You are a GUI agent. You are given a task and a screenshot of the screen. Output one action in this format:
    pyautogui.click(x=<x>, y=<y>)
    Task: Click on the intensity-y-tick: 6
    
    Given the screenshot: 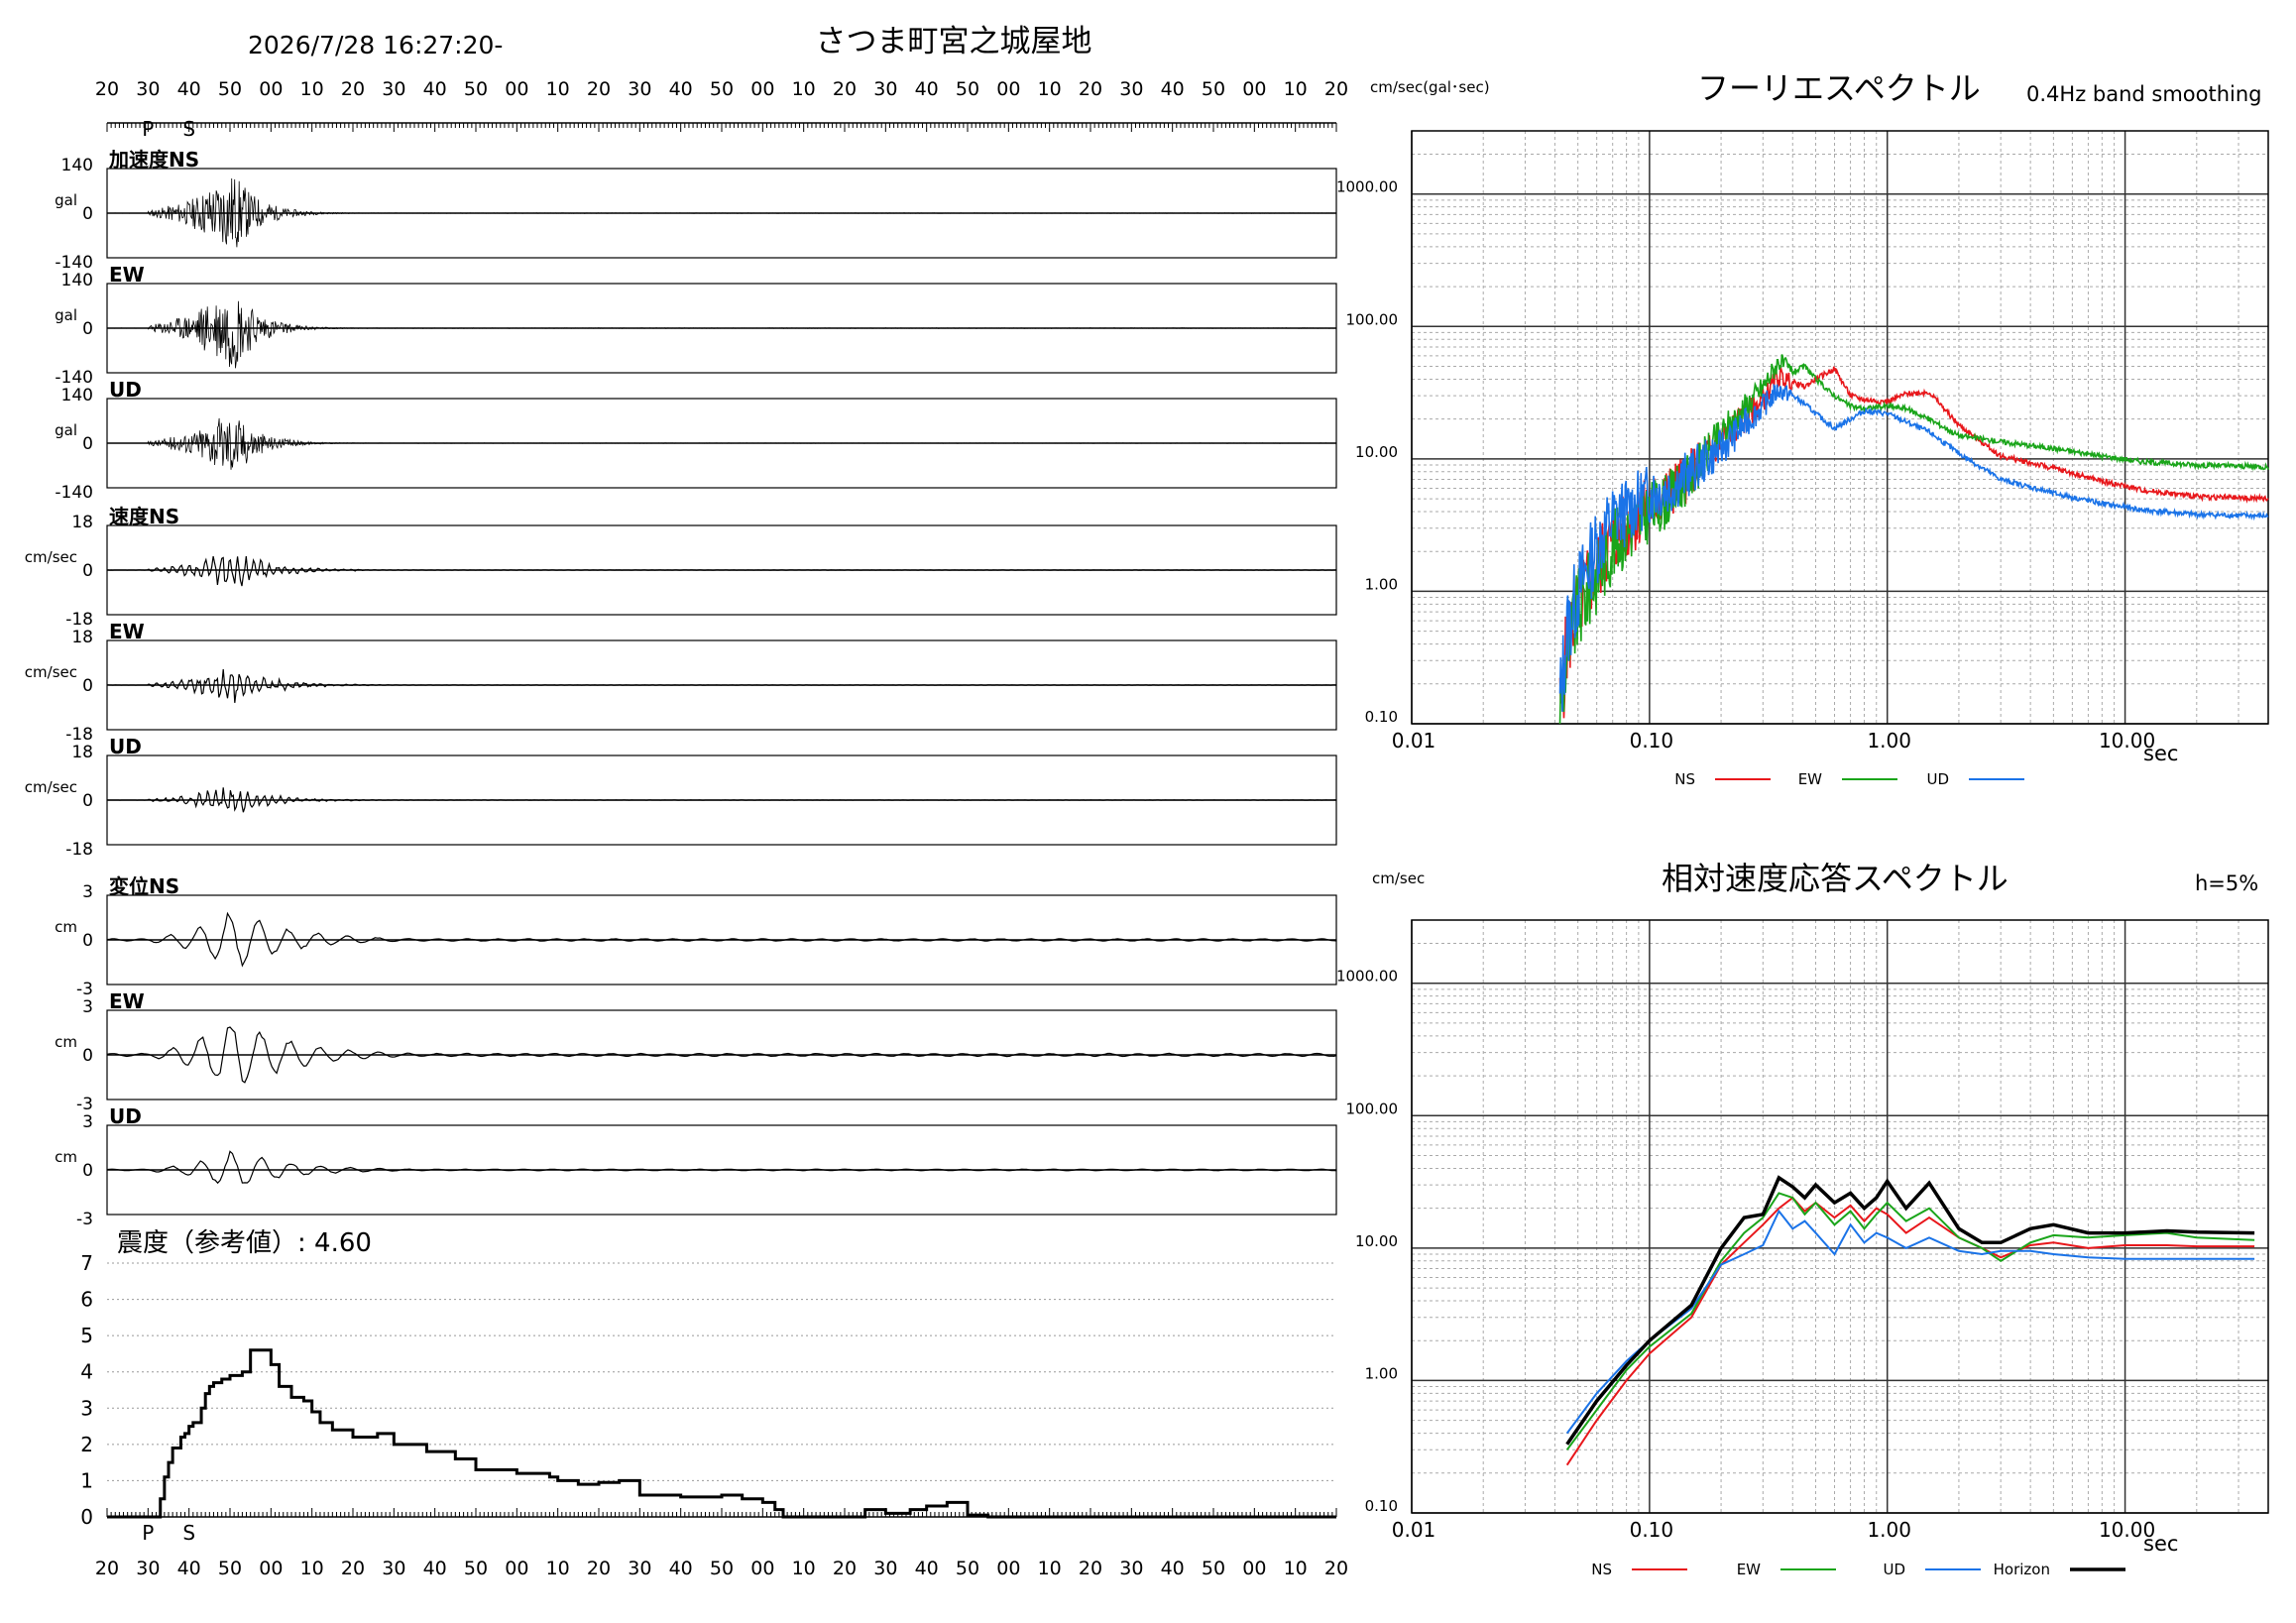 What is the action you would take?
    pyautogui.click(x=86, y=1300)
    